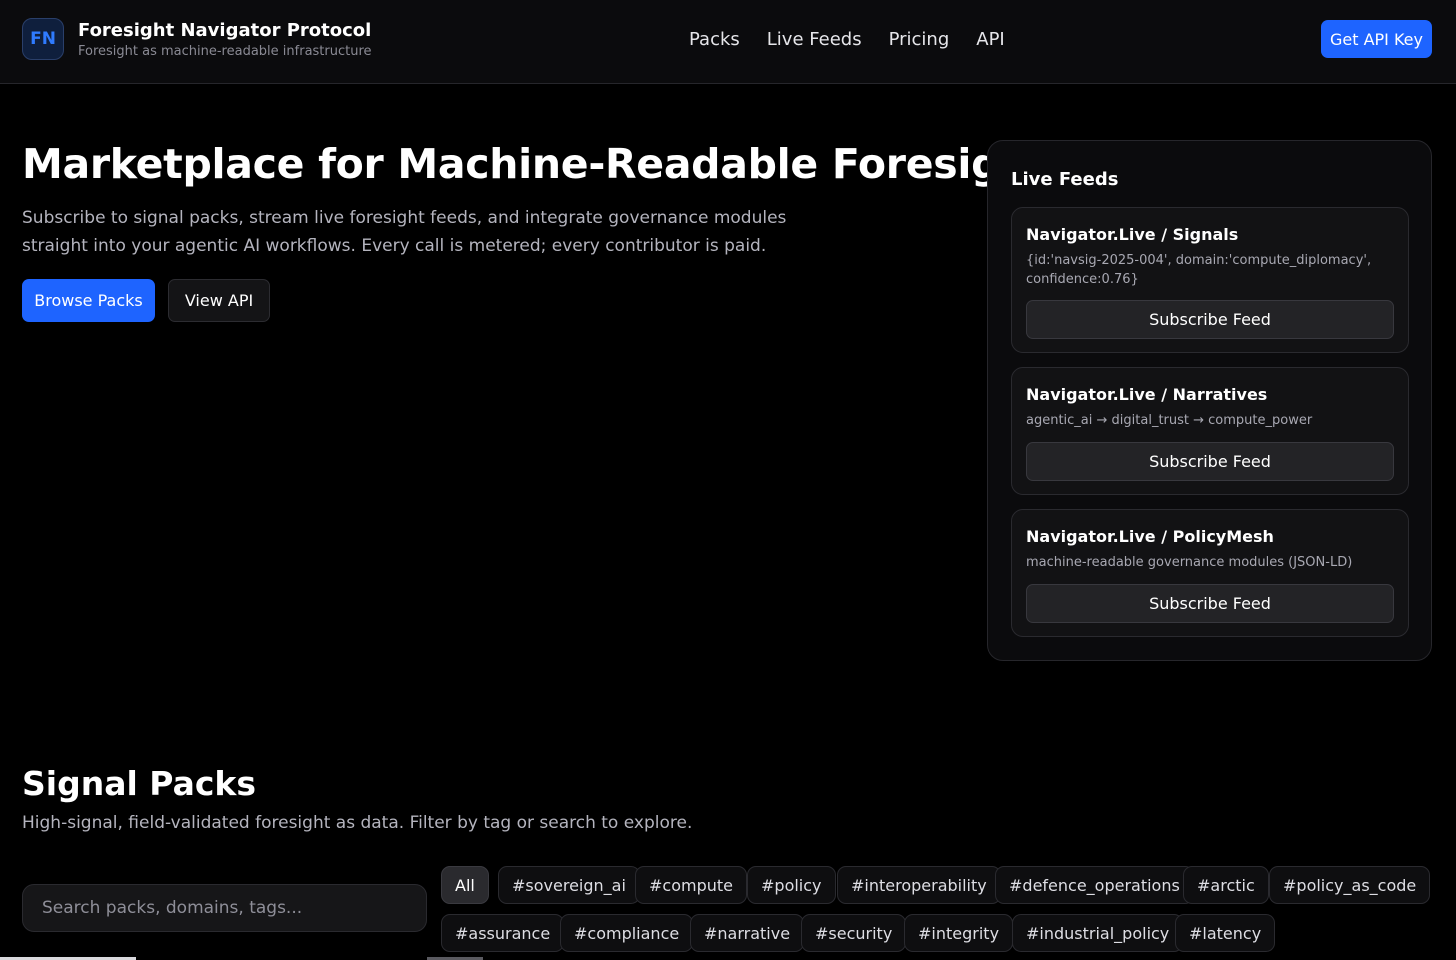  I want to click on browse-packs-button: Browse Packs, so click(88, 300).